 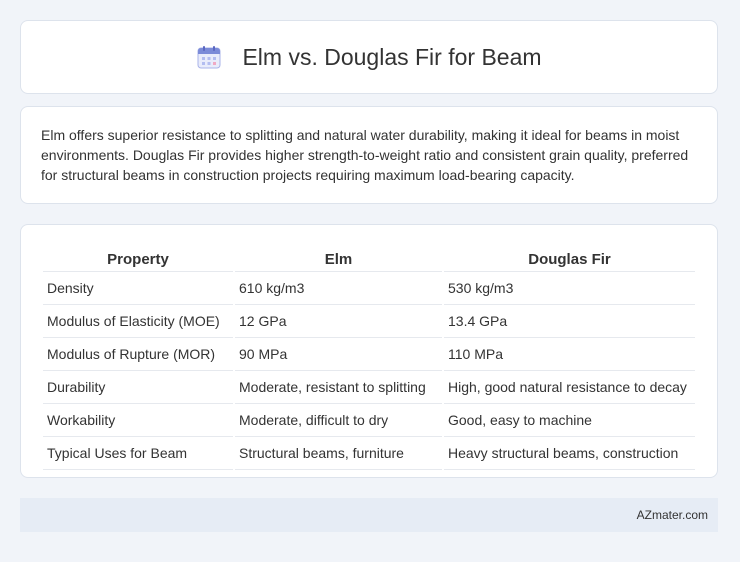 I want to click on footer-bar: AZmater.com, so click(x=369, y=515).